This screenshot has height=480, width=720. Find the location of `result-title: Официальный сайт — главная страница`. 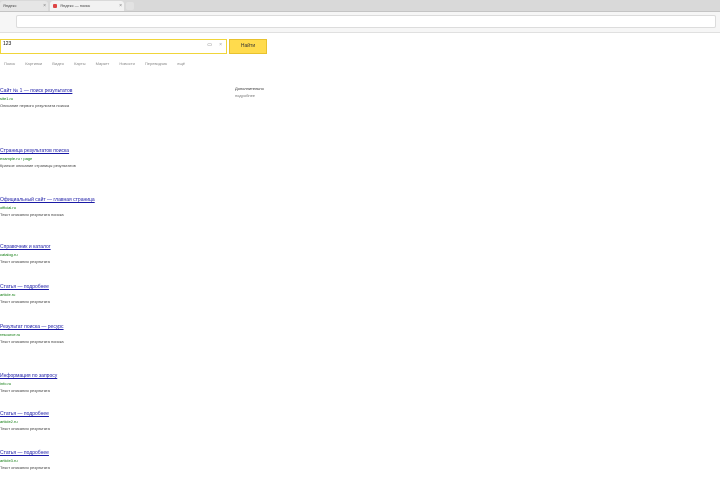

result-title: Официальный сайт — главная страница is located at coordinates (107, 200).